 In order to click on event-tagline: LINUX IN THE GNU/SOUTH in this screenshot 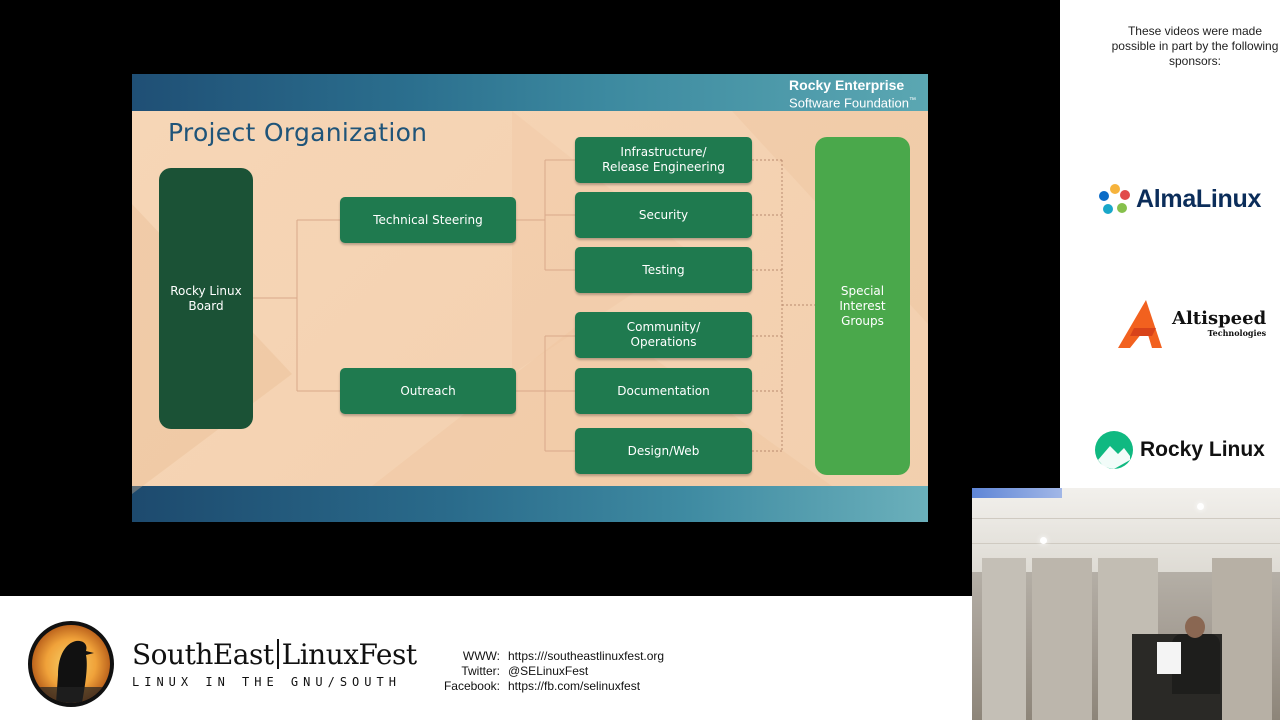, I will do `click(266, 682)`.